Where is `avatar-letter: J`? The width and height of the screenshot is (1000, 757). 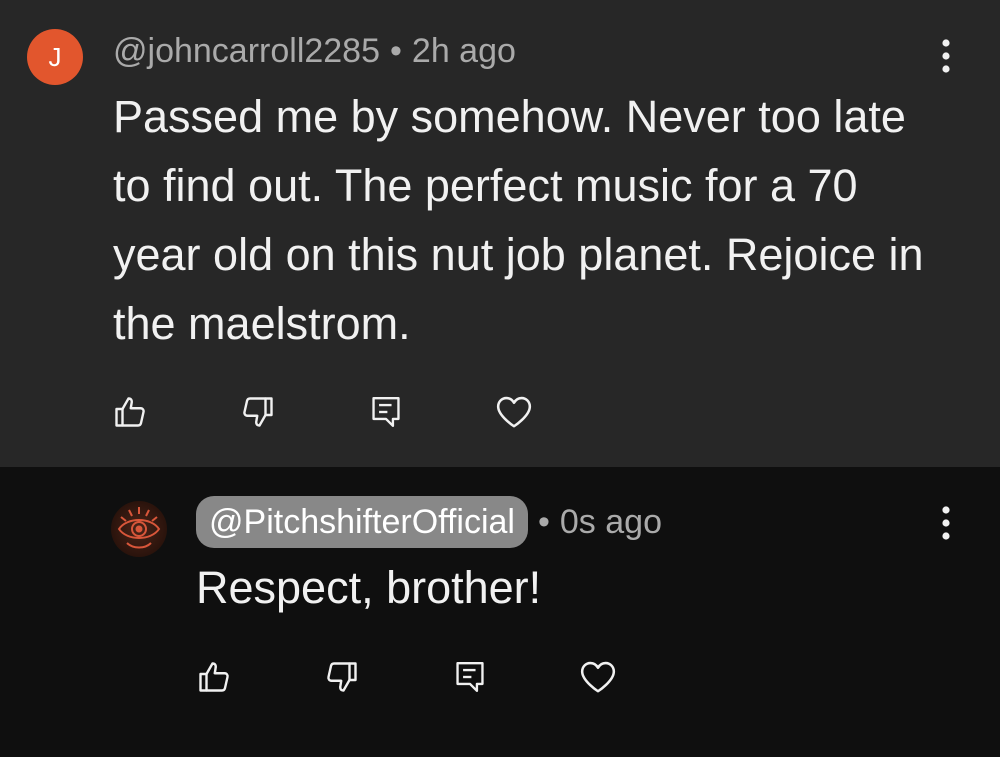
avatar-letter: J is located at coordinates (55, 56).